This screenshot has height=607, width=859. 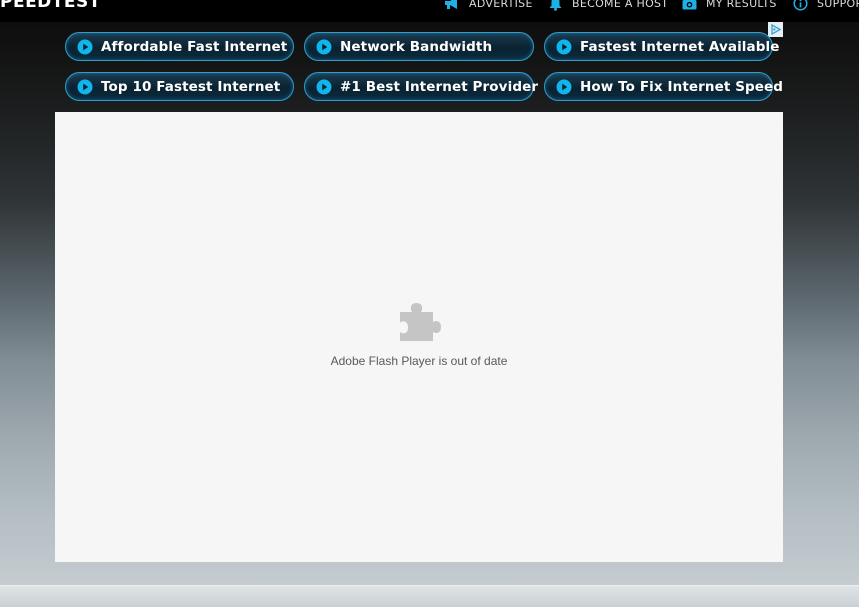 What do you see at coordinates (194, 46) in the screenshot?
I see `ad-link-label: Affordable Fast Internet` at bounding box center [194, 46].